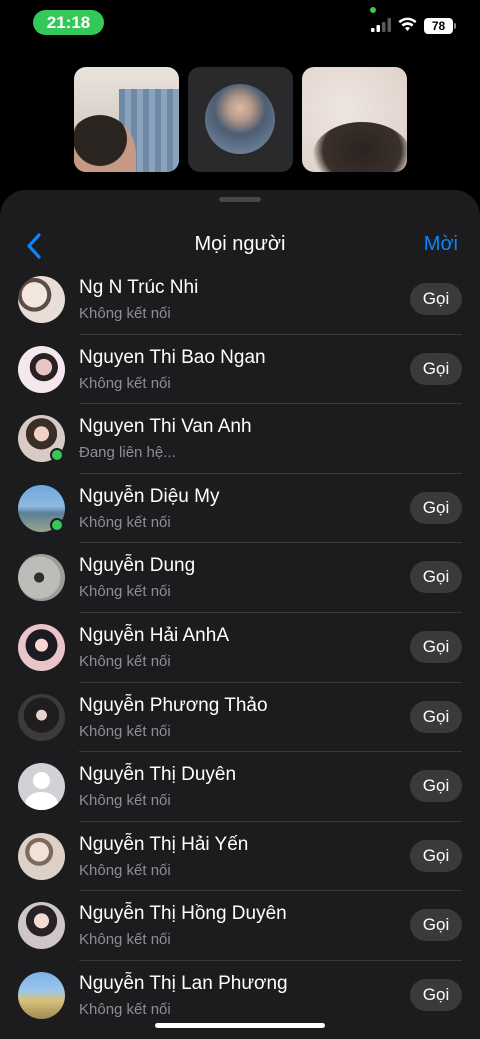  I want to click on default-avatar-icon, so click(41, 787).